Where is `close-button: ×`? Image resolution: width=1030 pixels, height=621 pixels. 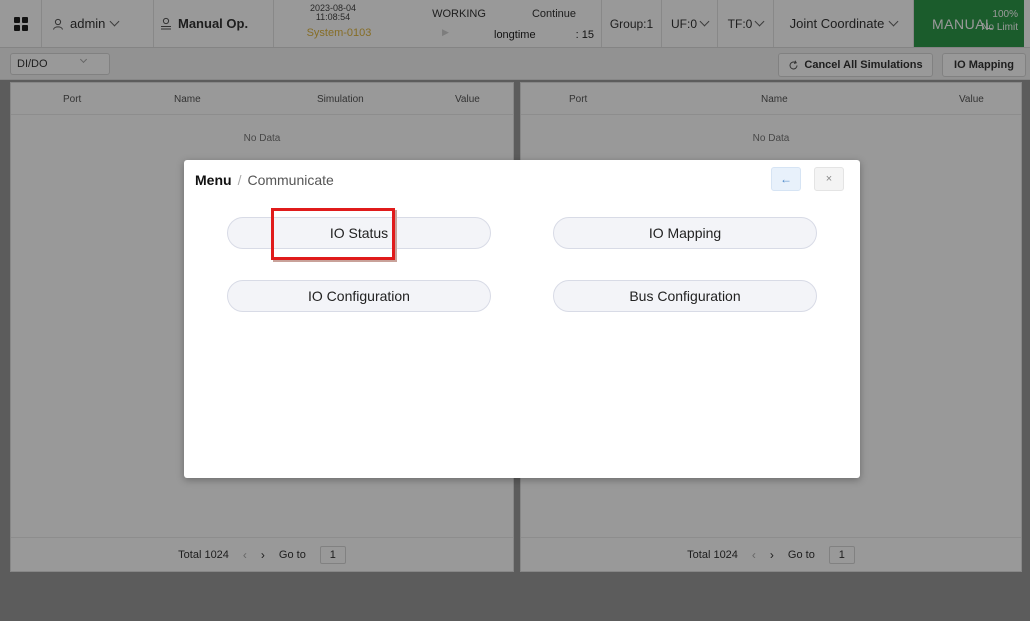 close-button: × is located at coordinates (829, 179).